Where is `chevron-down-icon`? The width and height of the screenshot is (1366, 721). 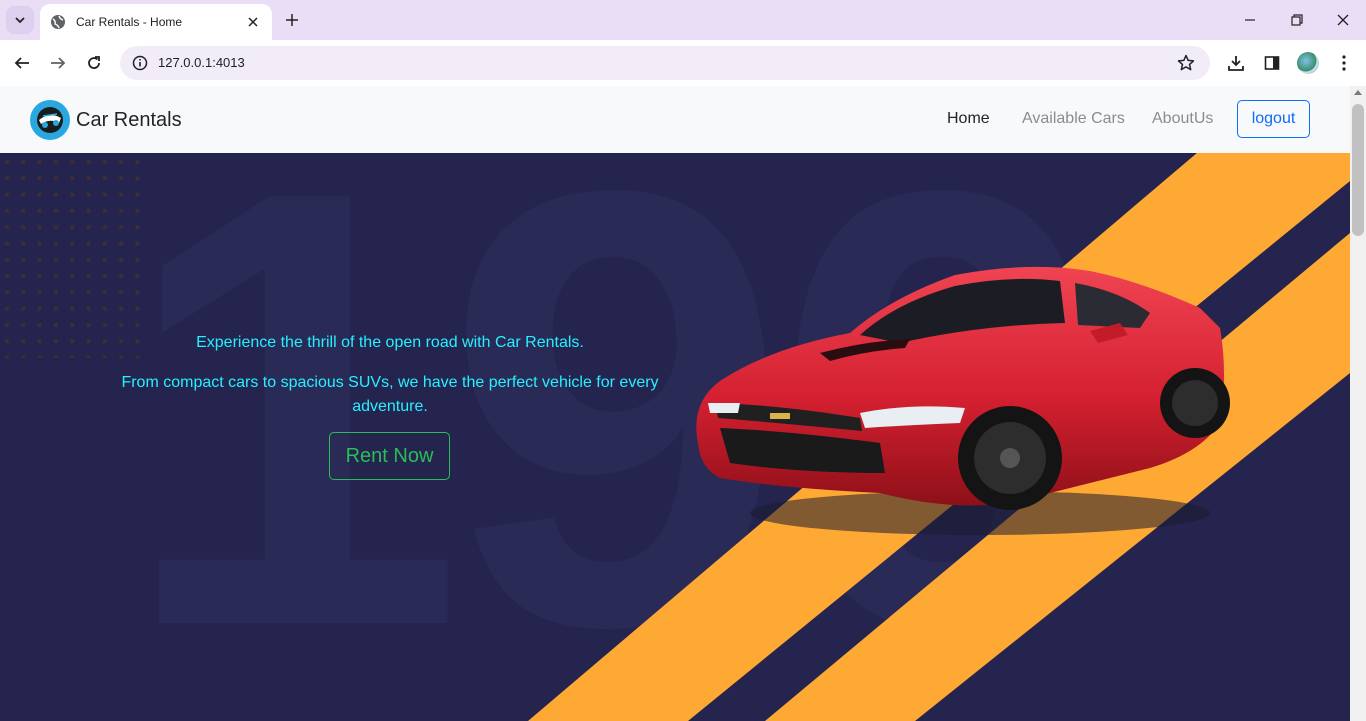 chevron-down-icon is located at coordinates (20, 20).